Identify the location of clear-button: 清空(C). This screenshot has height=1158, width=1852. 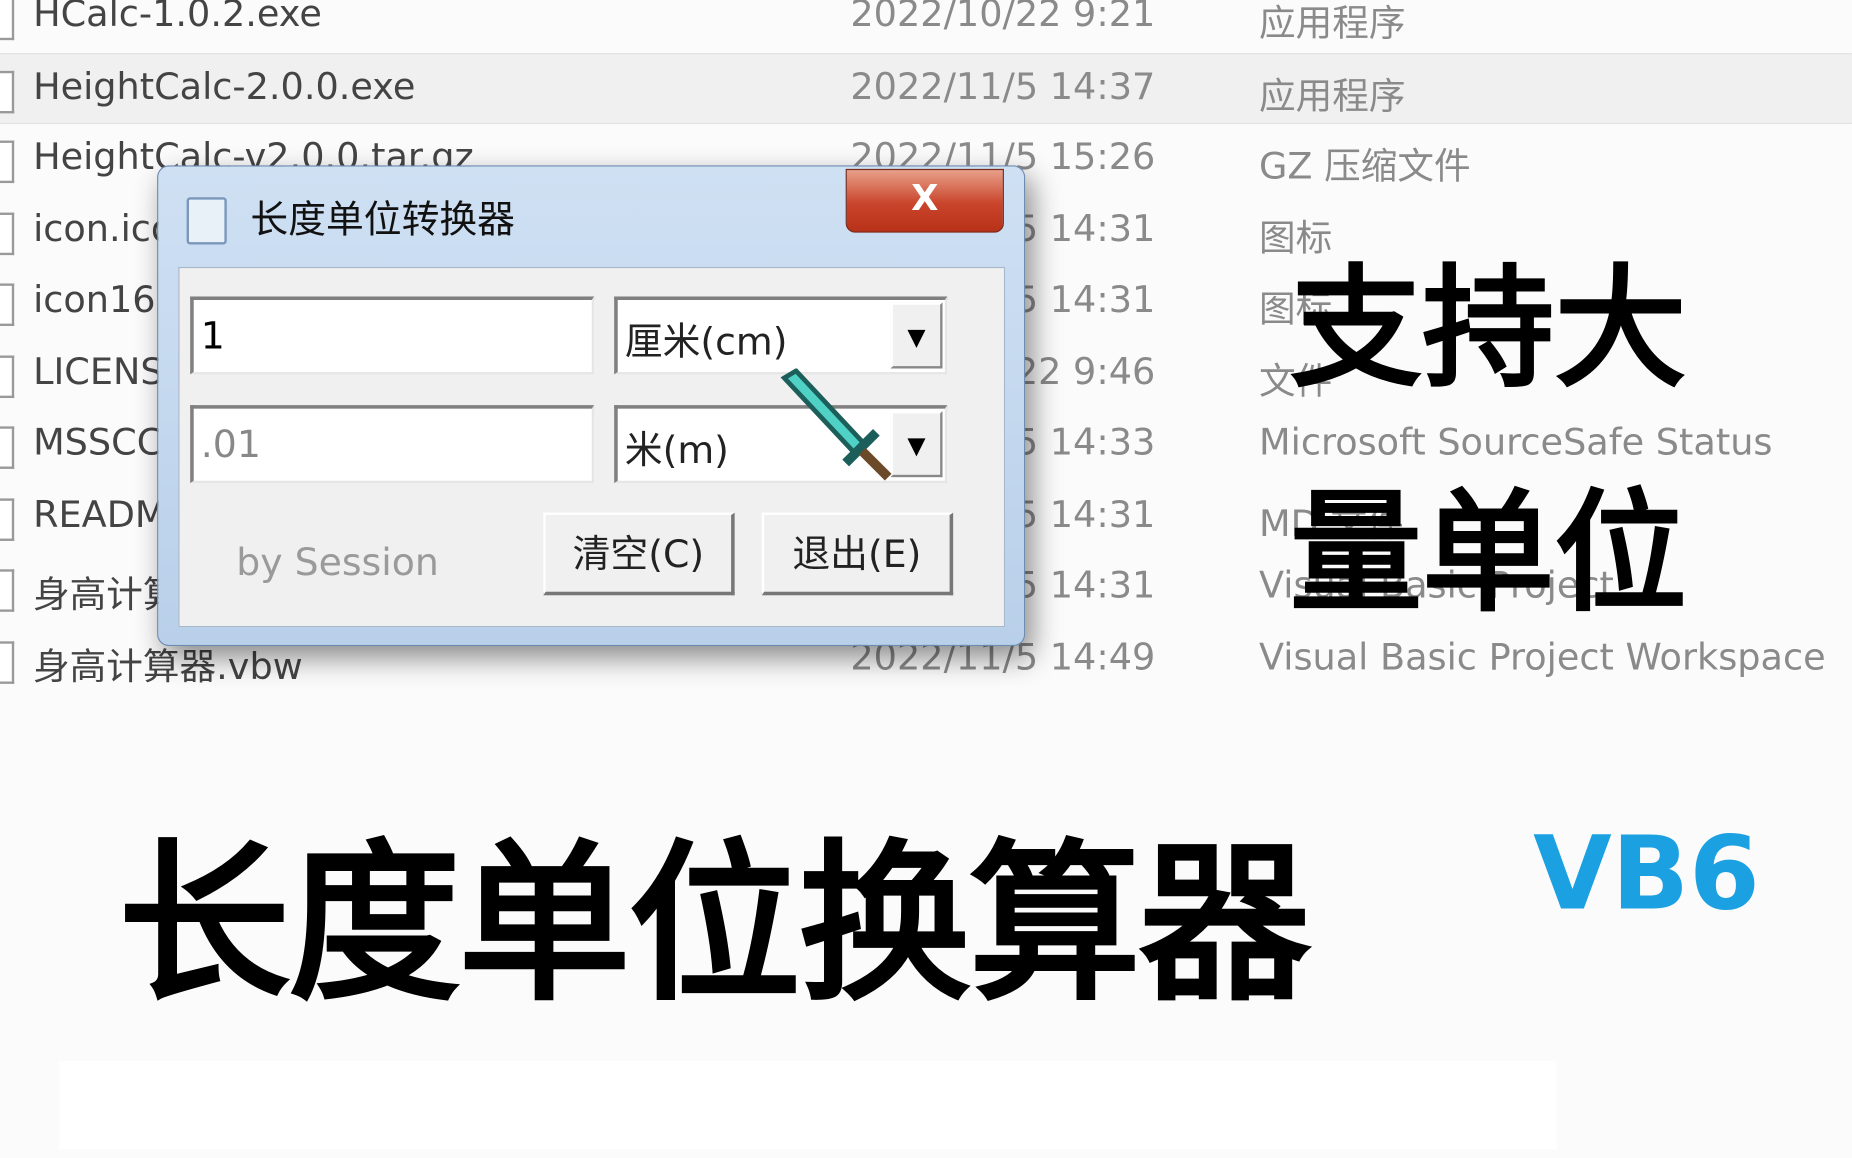
(639, 554).